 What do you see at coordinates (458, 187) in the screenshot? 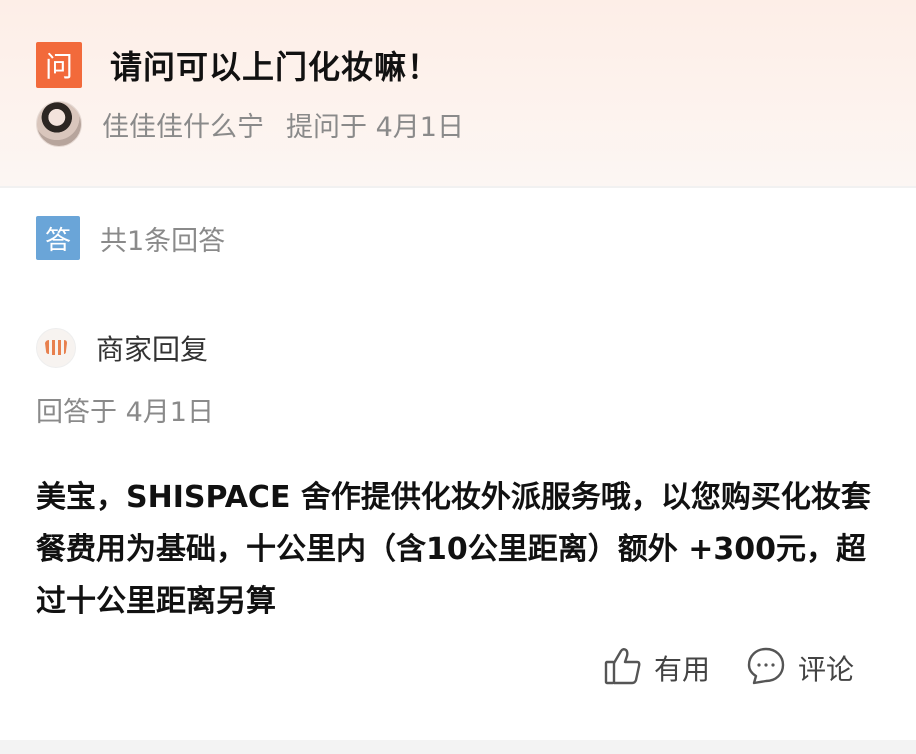
I see `section-divider` at bounding box center [458, 187].